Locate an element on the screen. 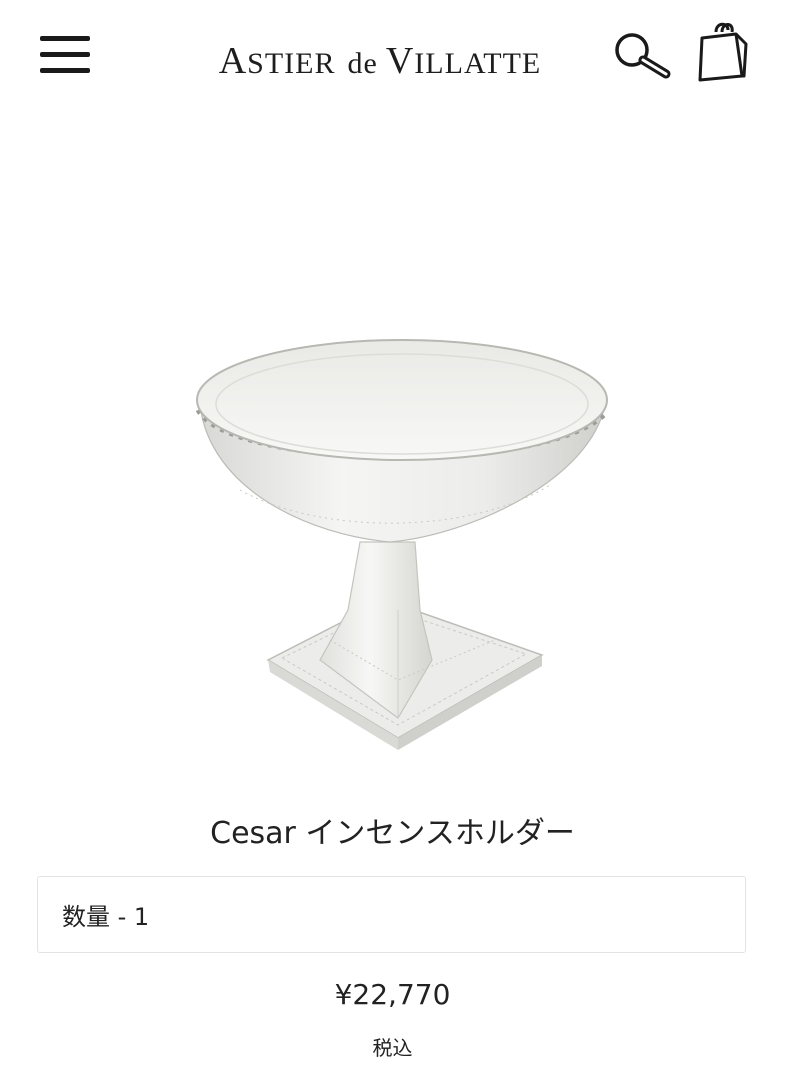  hamburger-menu-button is located at coordinates (65, 55).